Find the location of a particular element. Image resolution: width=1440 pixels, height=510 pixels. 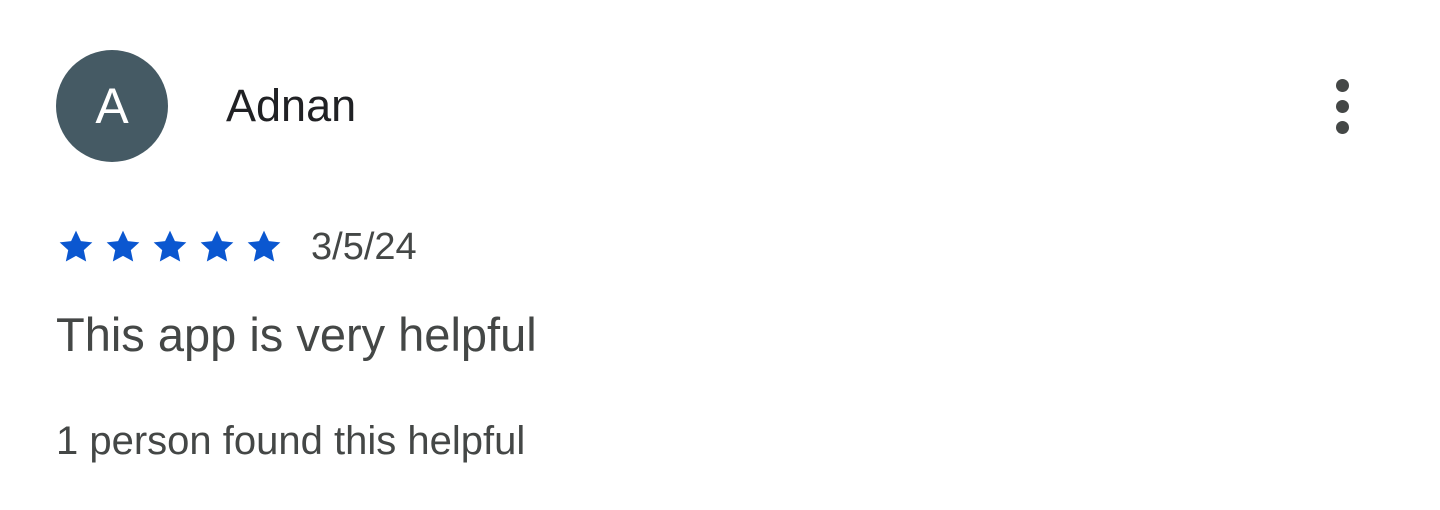

star-rating is located at coordinates (173, 247).